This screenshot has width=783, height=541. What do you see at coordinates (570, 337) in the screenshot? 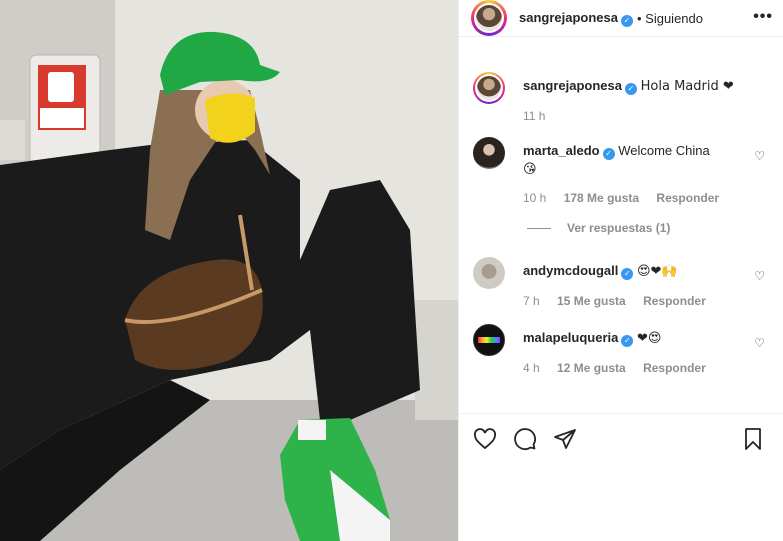
I see `comment-username: malapeluqueria` at bounding box center [570, 337].